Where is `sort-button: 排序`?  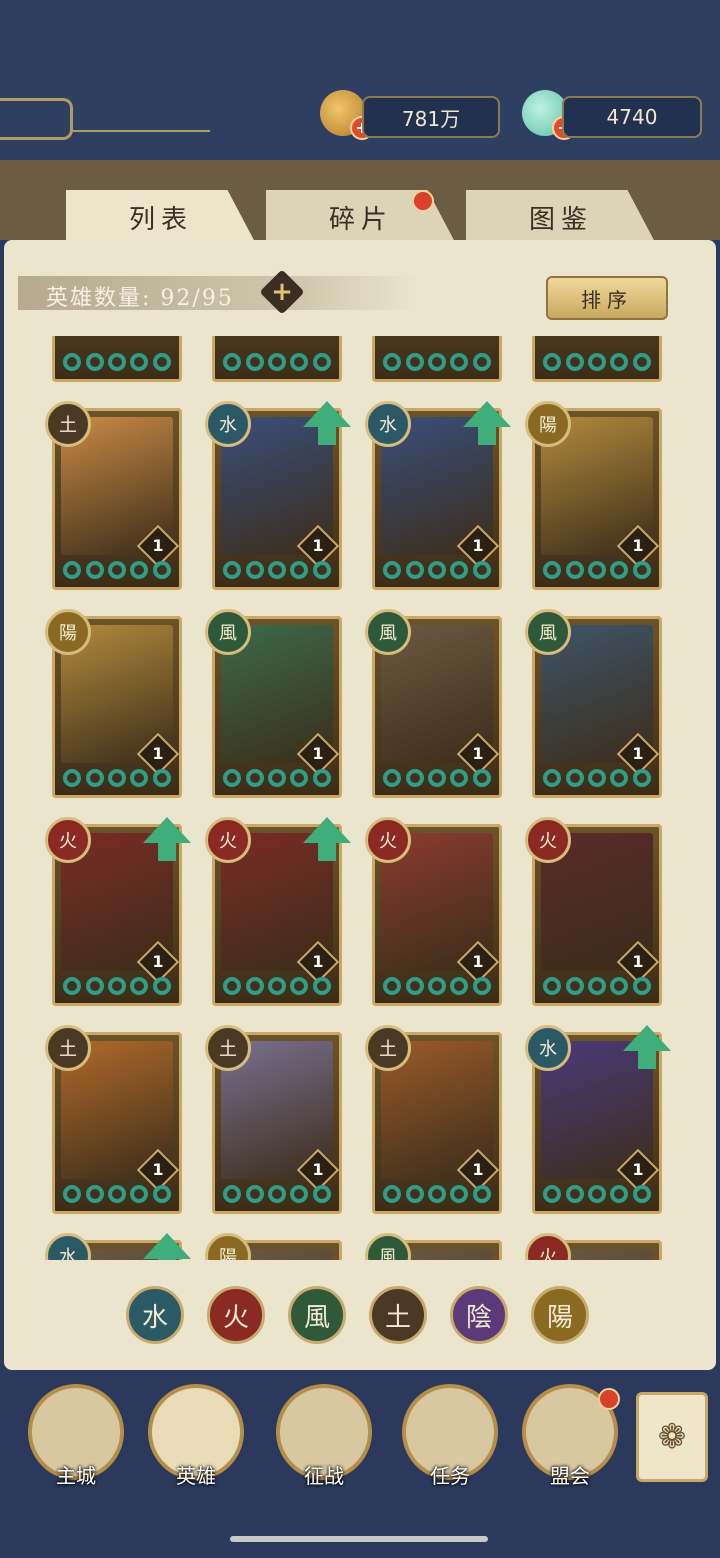 sort-button: 排序 is located at coordinates (607, 298).